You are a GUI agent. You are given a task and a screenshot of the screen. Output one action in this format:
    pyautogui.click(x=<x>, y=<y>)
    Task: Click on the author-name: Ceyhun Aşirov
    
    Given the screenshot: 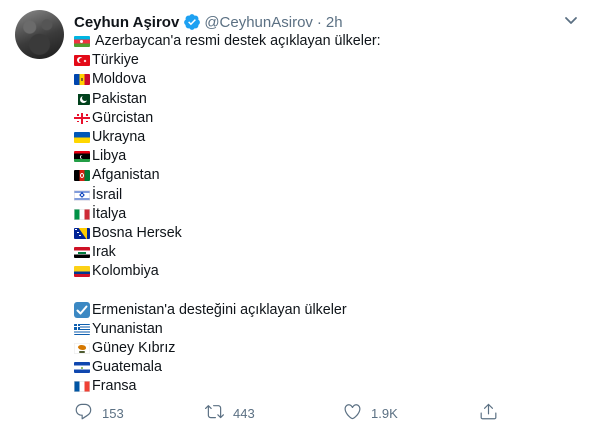 What is the action you would take?
    pyautogui.click(x=126, y=22)
    